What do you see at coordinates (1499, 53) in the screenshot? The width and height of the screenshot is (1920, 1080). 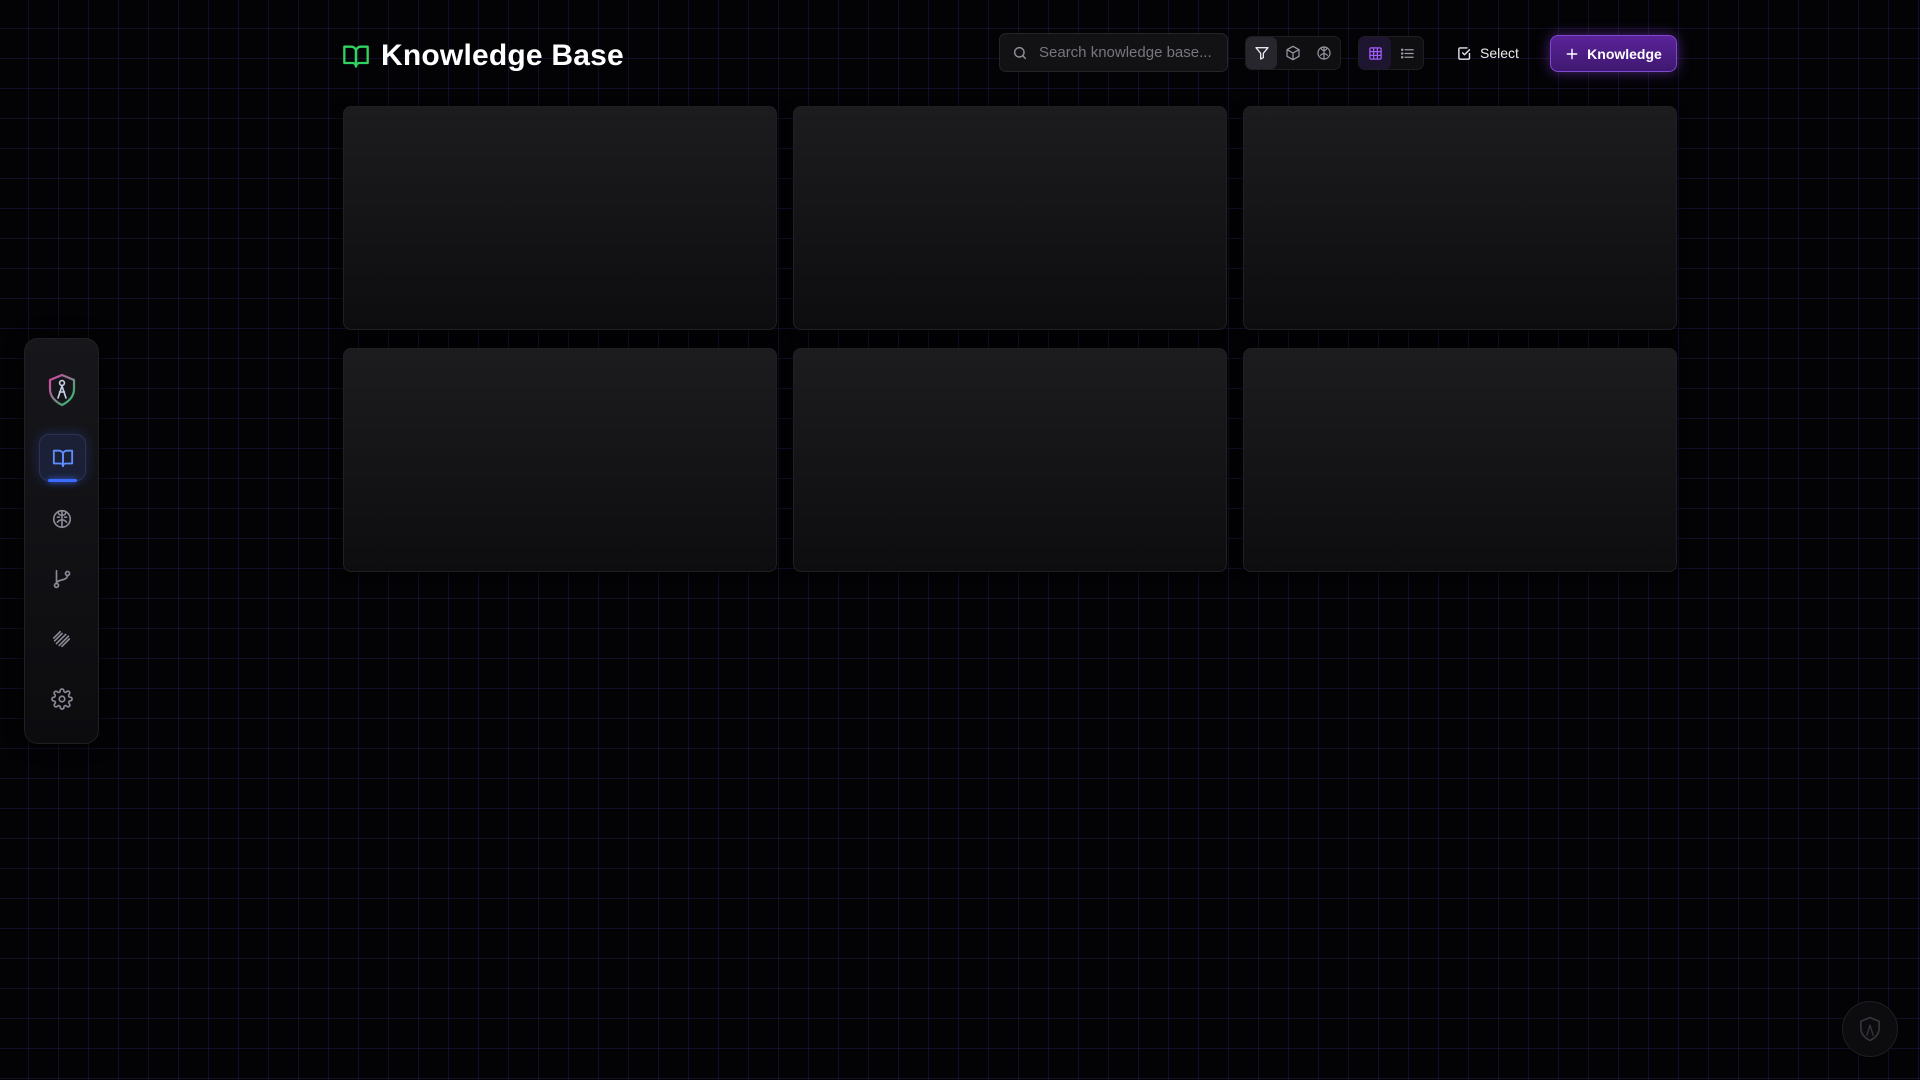 I see `select-button-label: Select` at bounding box center [1499, 53].